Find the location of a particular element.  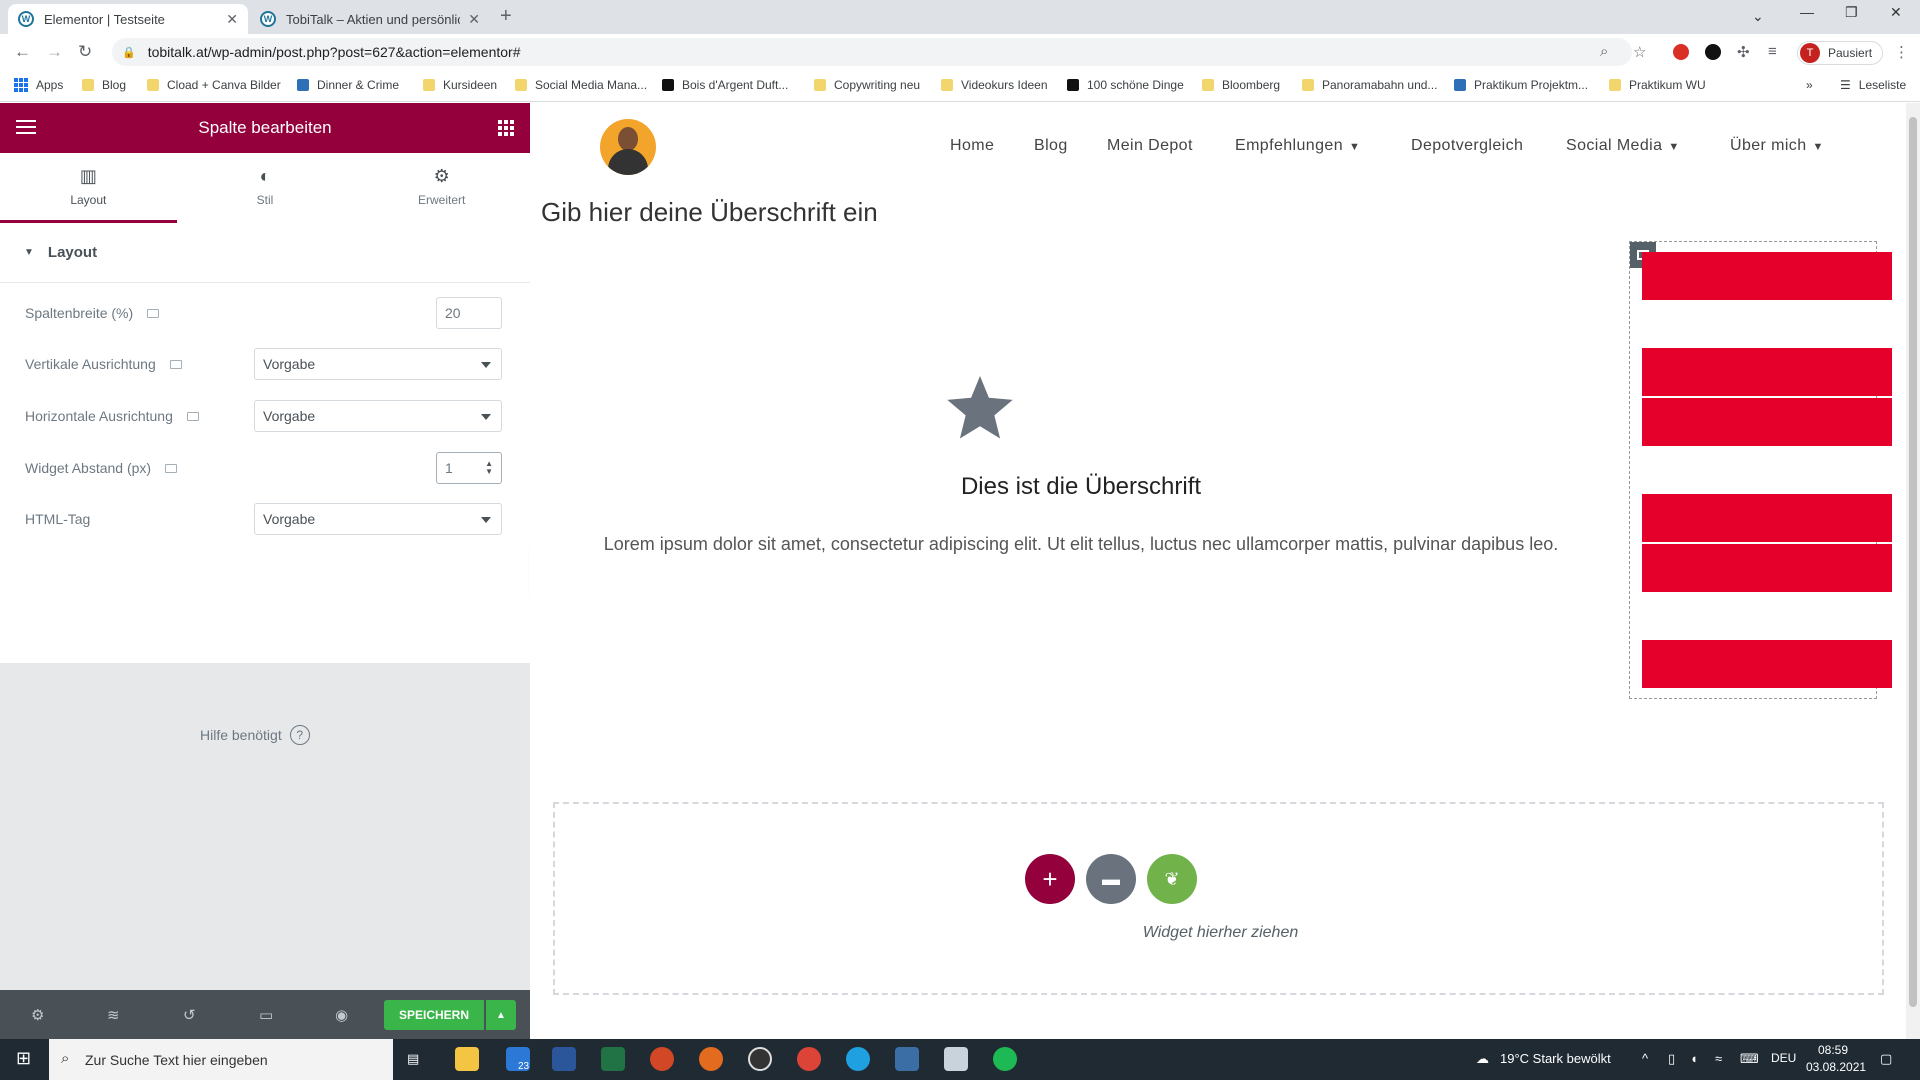

zoom-icon: ⌕ is located at coordinates (1604, 51).